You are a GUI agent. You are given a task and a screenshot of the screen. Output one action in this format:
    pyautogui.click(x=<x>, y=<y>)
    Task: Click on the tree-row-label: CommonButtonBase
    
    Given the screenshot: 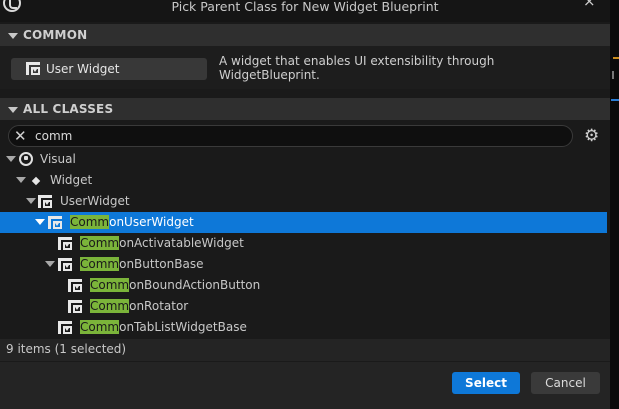 What is the action you would take?
    pyautogui.click(x=141, y=264)
    